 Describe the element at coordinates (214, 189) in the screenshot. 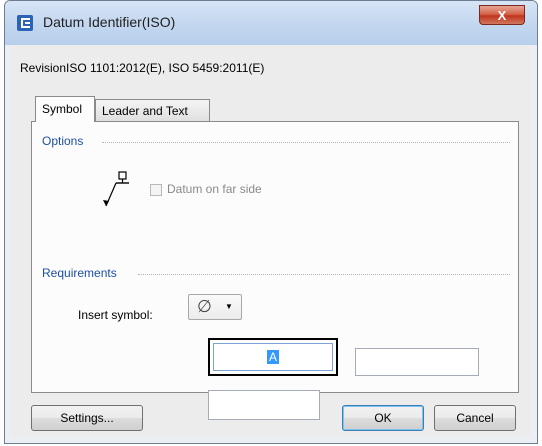

I see `datum-far-side-label: Datum on far side` at that location.